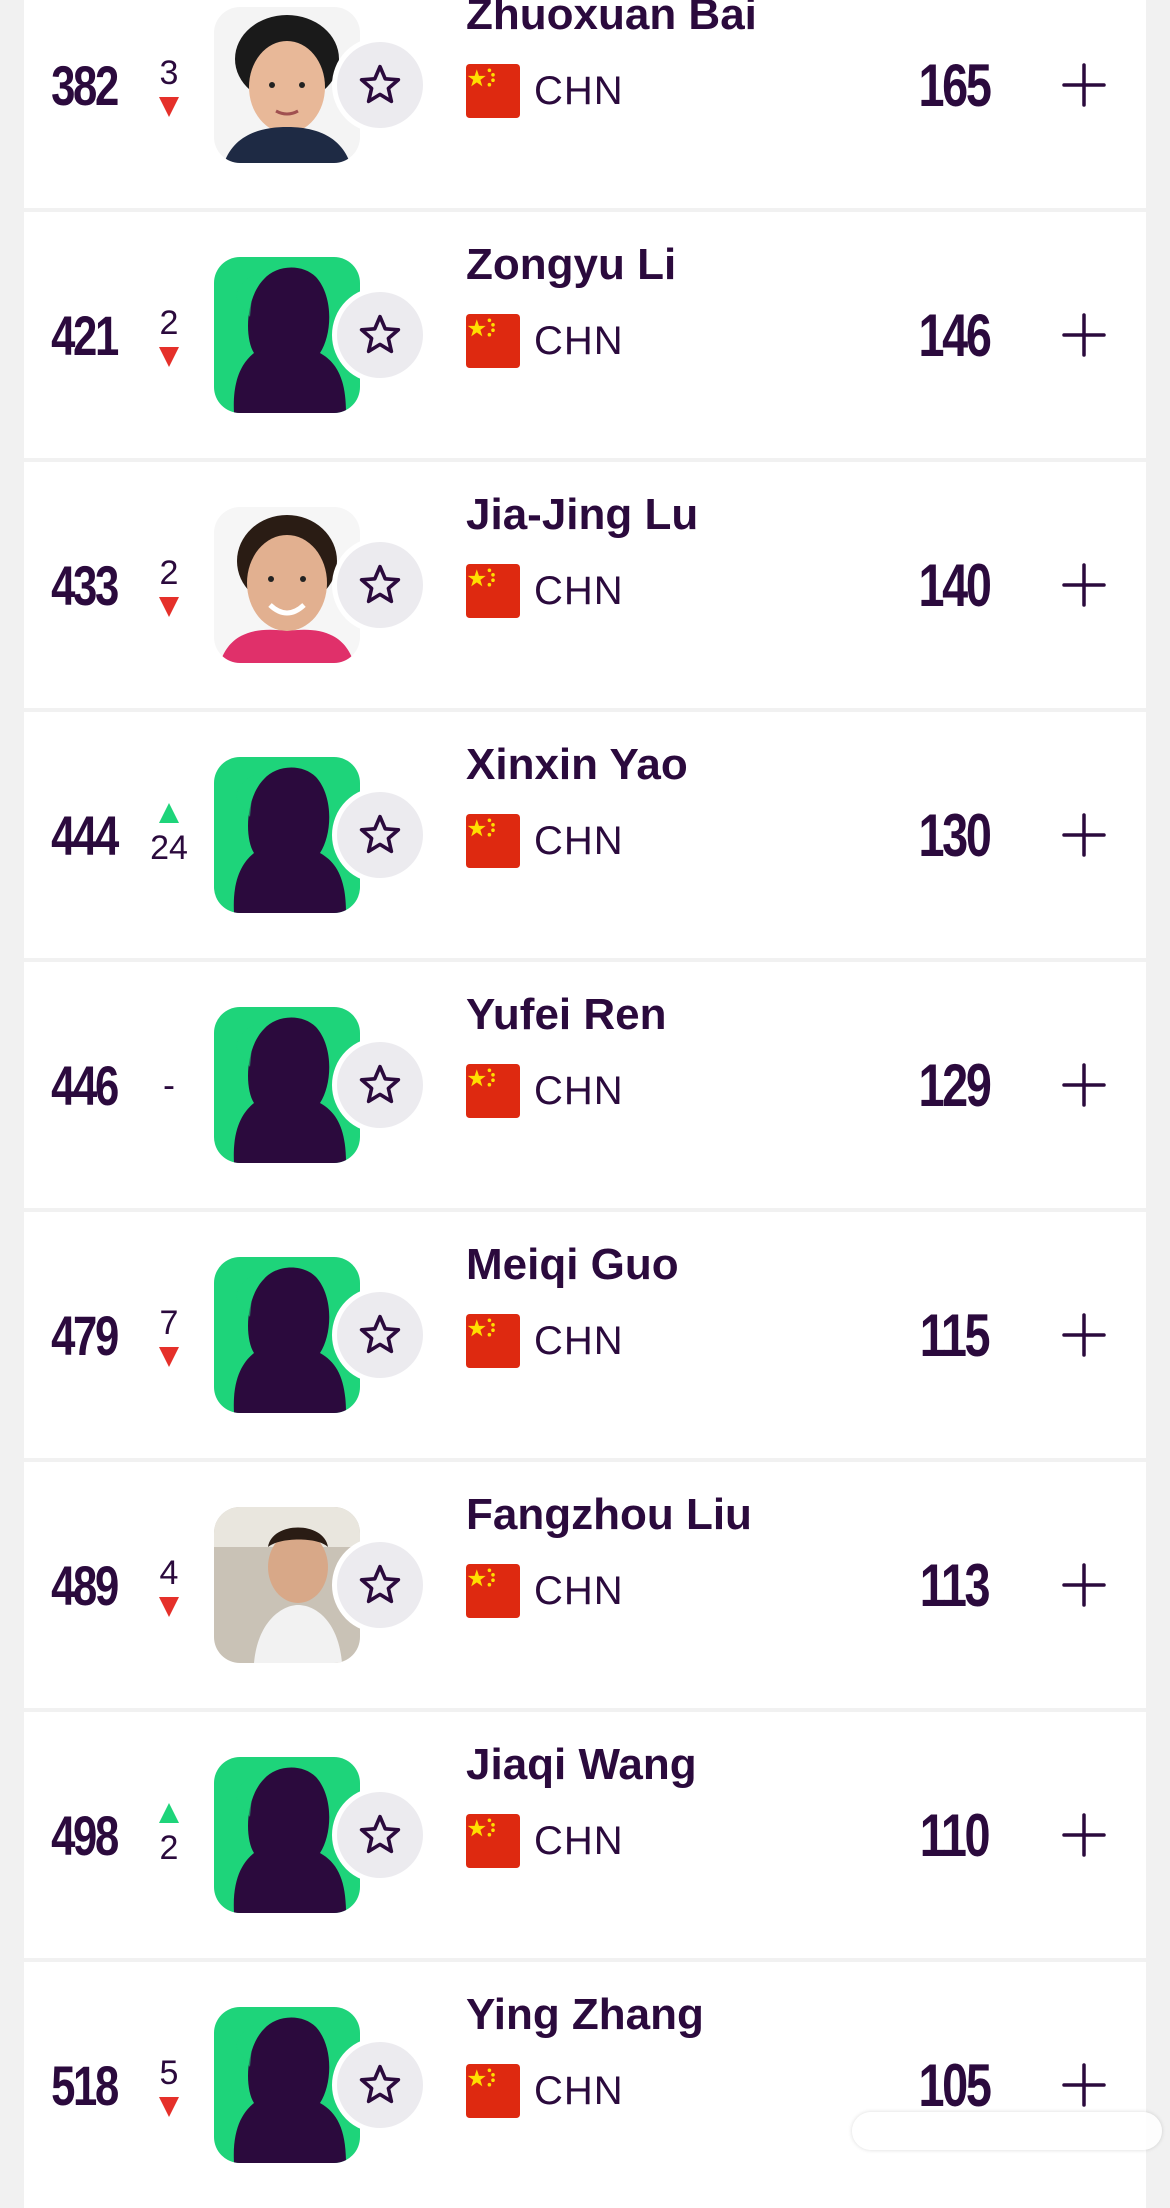  I want to click on player-row: 444 24 Xinxin Yao CHN 130, so click(585, 835).